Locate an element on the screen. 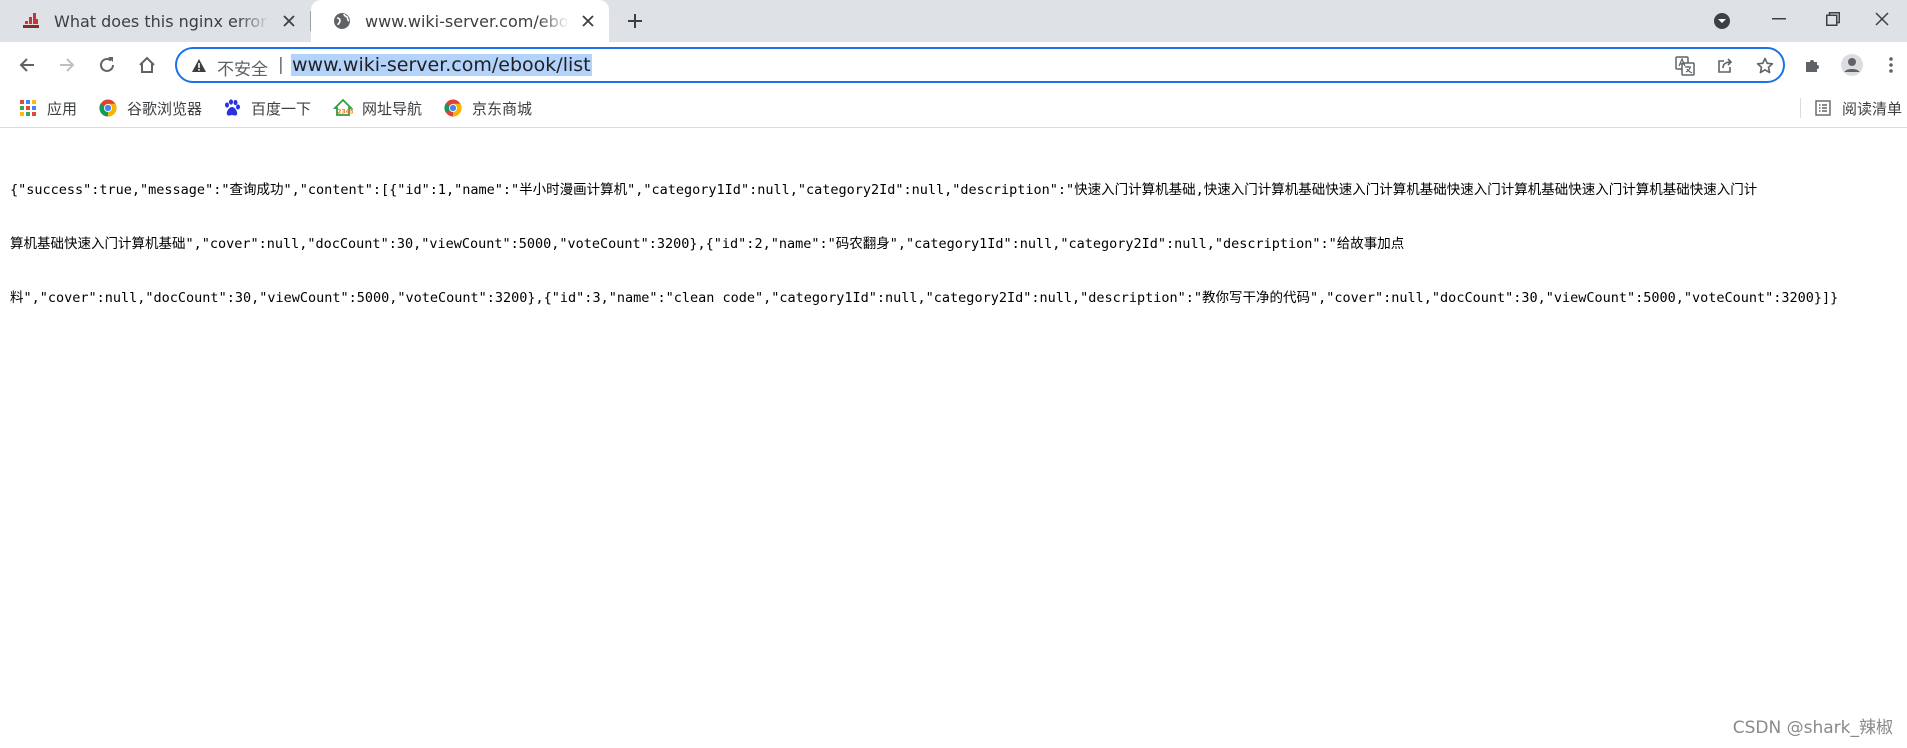 Image resolution: width=1907 pixels, height=748 pixels. bookmark-apps: 应用 is located at coordinates (47, 108).